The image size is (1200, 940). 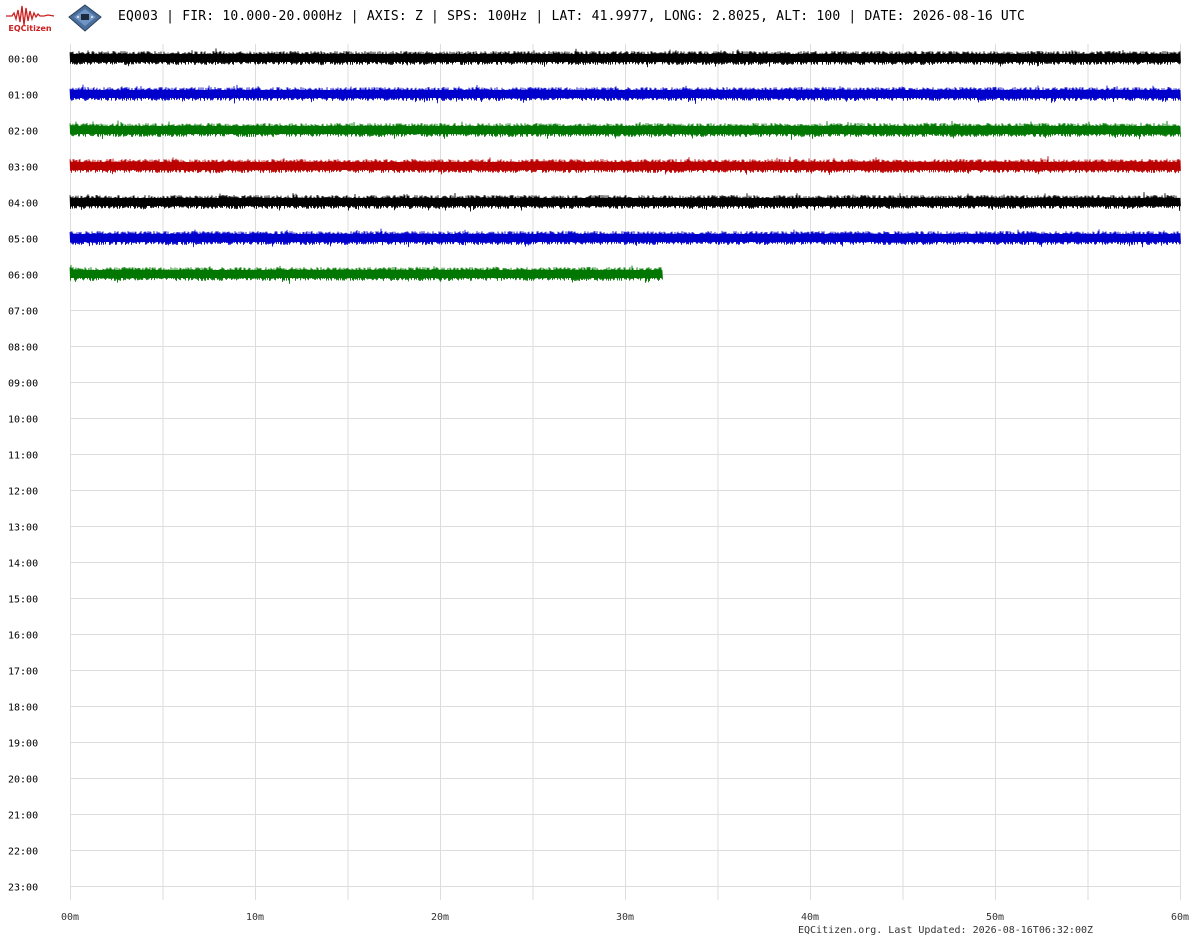 What do you see at coordinates (23, 276) in the screenshot?
I see `y-tick-label: 06:00` at bounding box center [23, 276].